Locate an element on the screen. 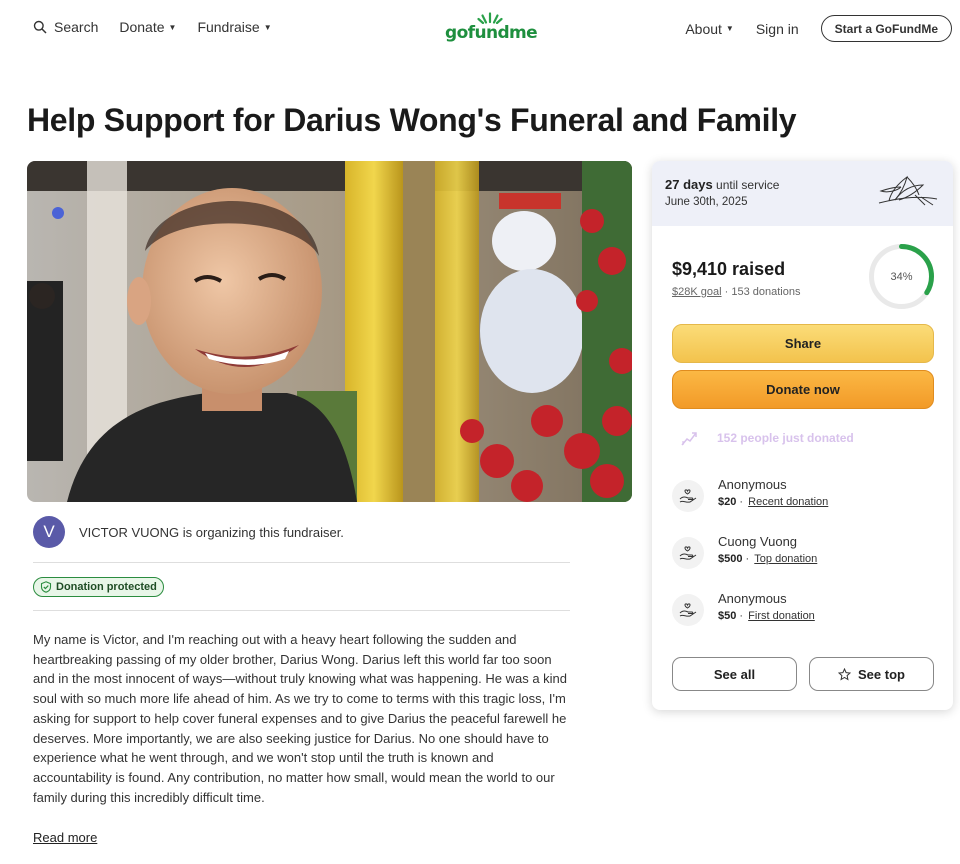  donation-amount: $20 is located at coordinates (727, 502).